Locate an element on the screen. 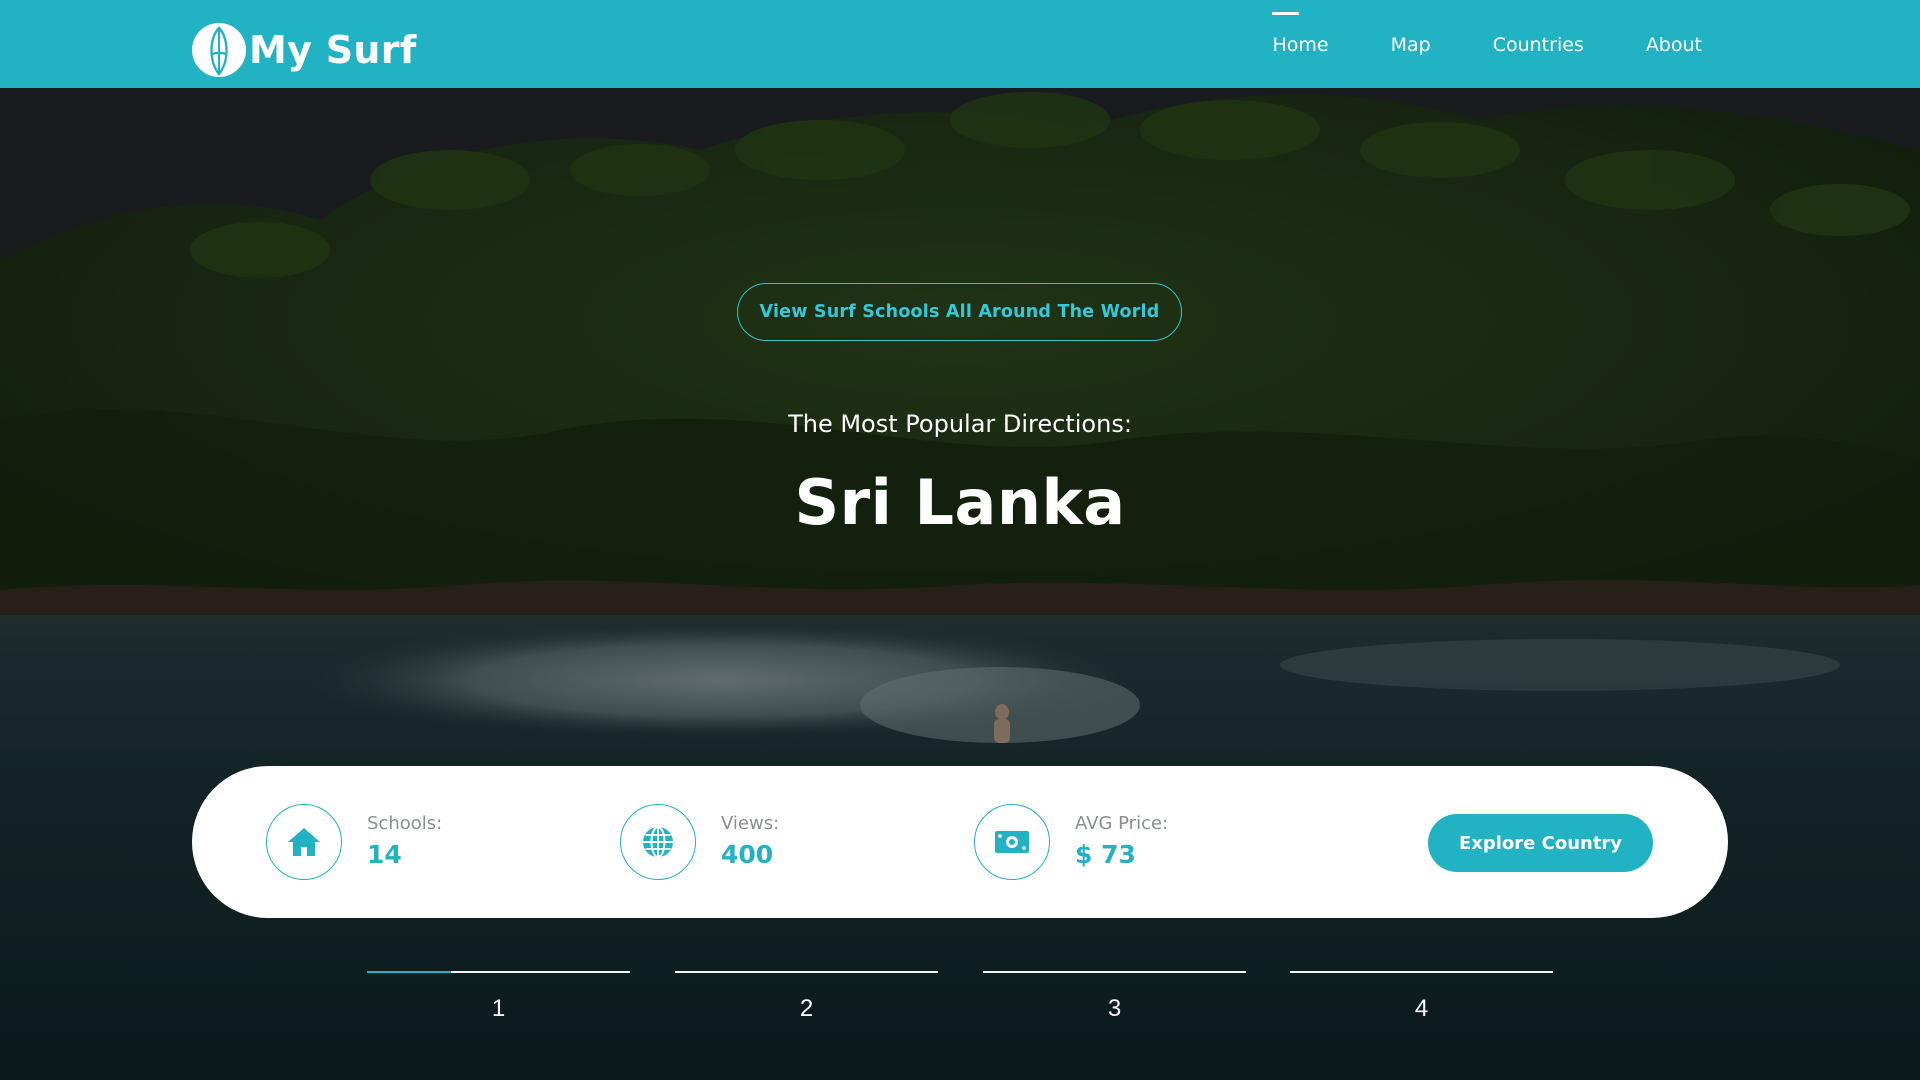 The height and width of the screenshot is (1080, 1920). stat-avg-price-label: AVG Price: is located at coordinates (1122, 823).